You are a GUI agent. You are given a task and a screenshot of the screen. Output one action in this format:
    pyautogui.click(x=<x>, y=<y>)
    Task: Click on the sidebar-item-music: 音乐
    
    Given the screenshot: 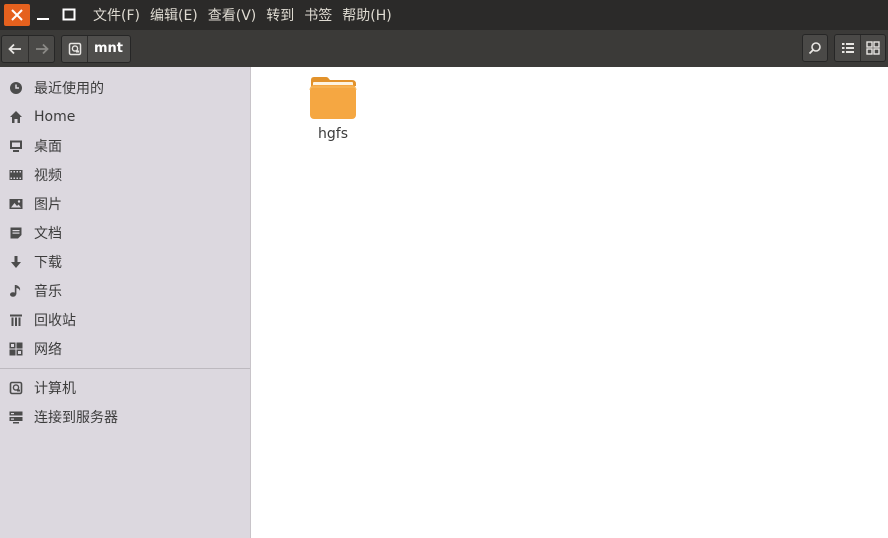 What is the action you would take?
    pyautogui.click(x=125, y=290)
    